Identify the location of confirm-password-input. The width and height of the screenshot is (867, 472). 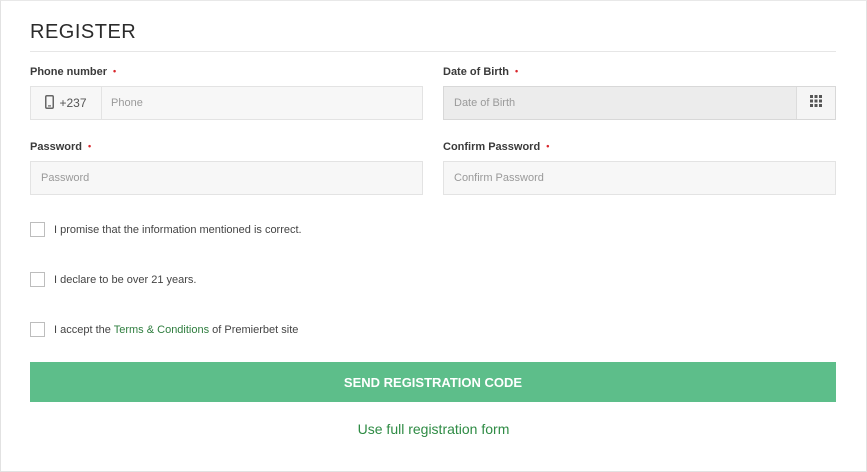
(639, 178).